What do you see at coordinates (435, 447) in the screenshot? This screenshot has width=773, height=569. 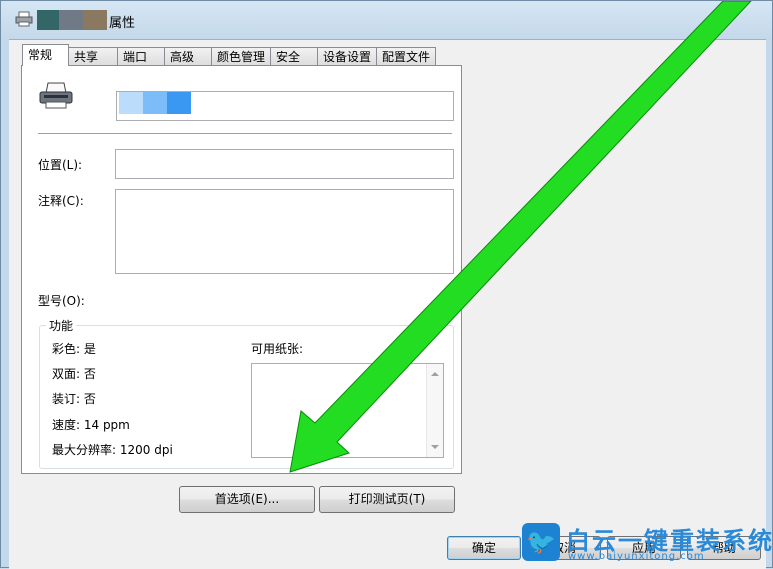 I see `scroll-down-arrow-icon` at bounding box center [435, 447].